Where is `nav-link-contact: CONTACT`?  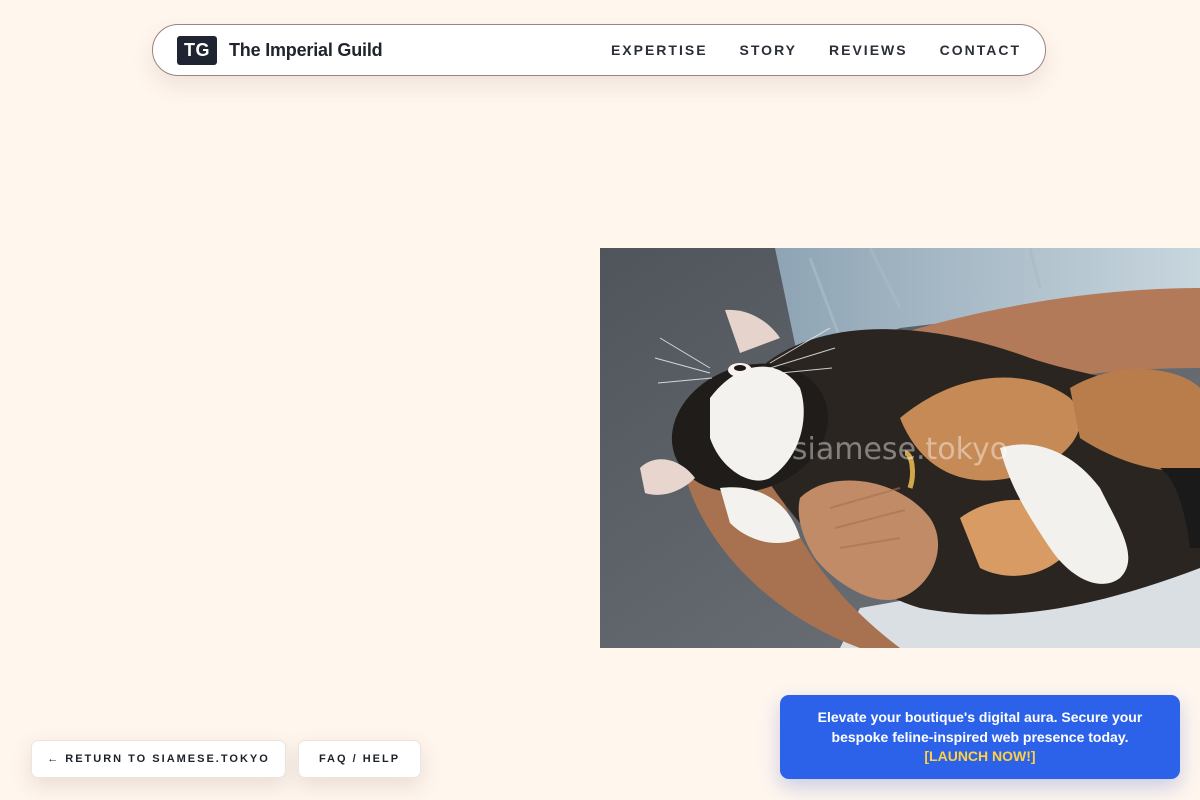
nav-link-contact: CONTACT is located at coordinates (980, 50).